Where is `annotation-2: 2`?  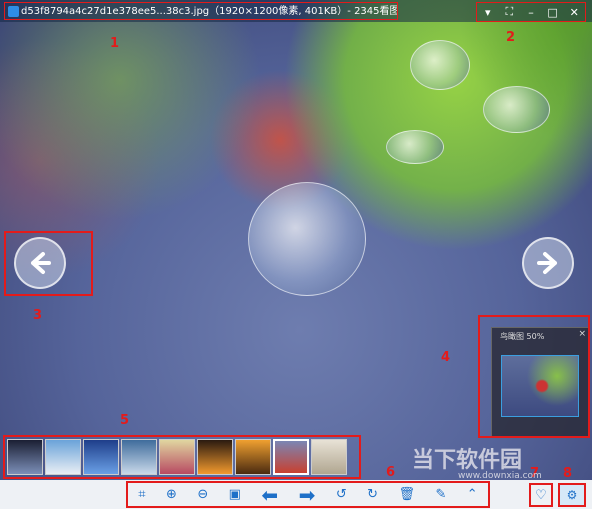 annotation-2: 2 is located at coordinates (511, 37).